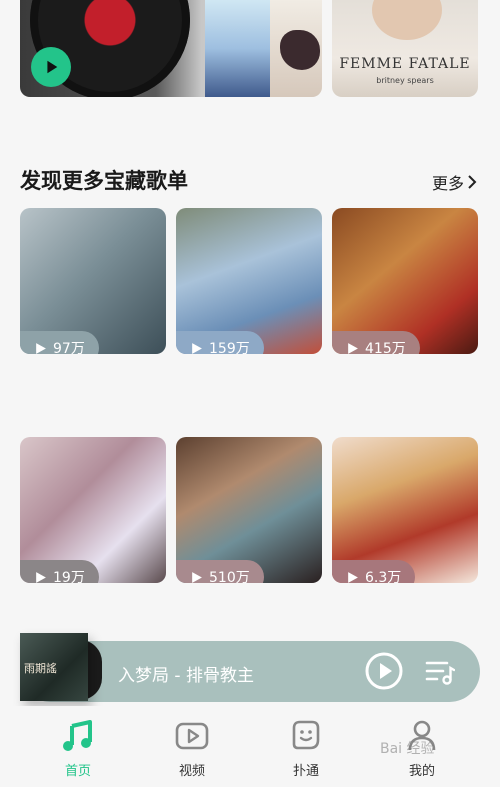 Image resolution: width=500 pixels, height=787 pixels. I want to click on recommend-card-album: FEMME FATALE britney spears, so click(405, 48).